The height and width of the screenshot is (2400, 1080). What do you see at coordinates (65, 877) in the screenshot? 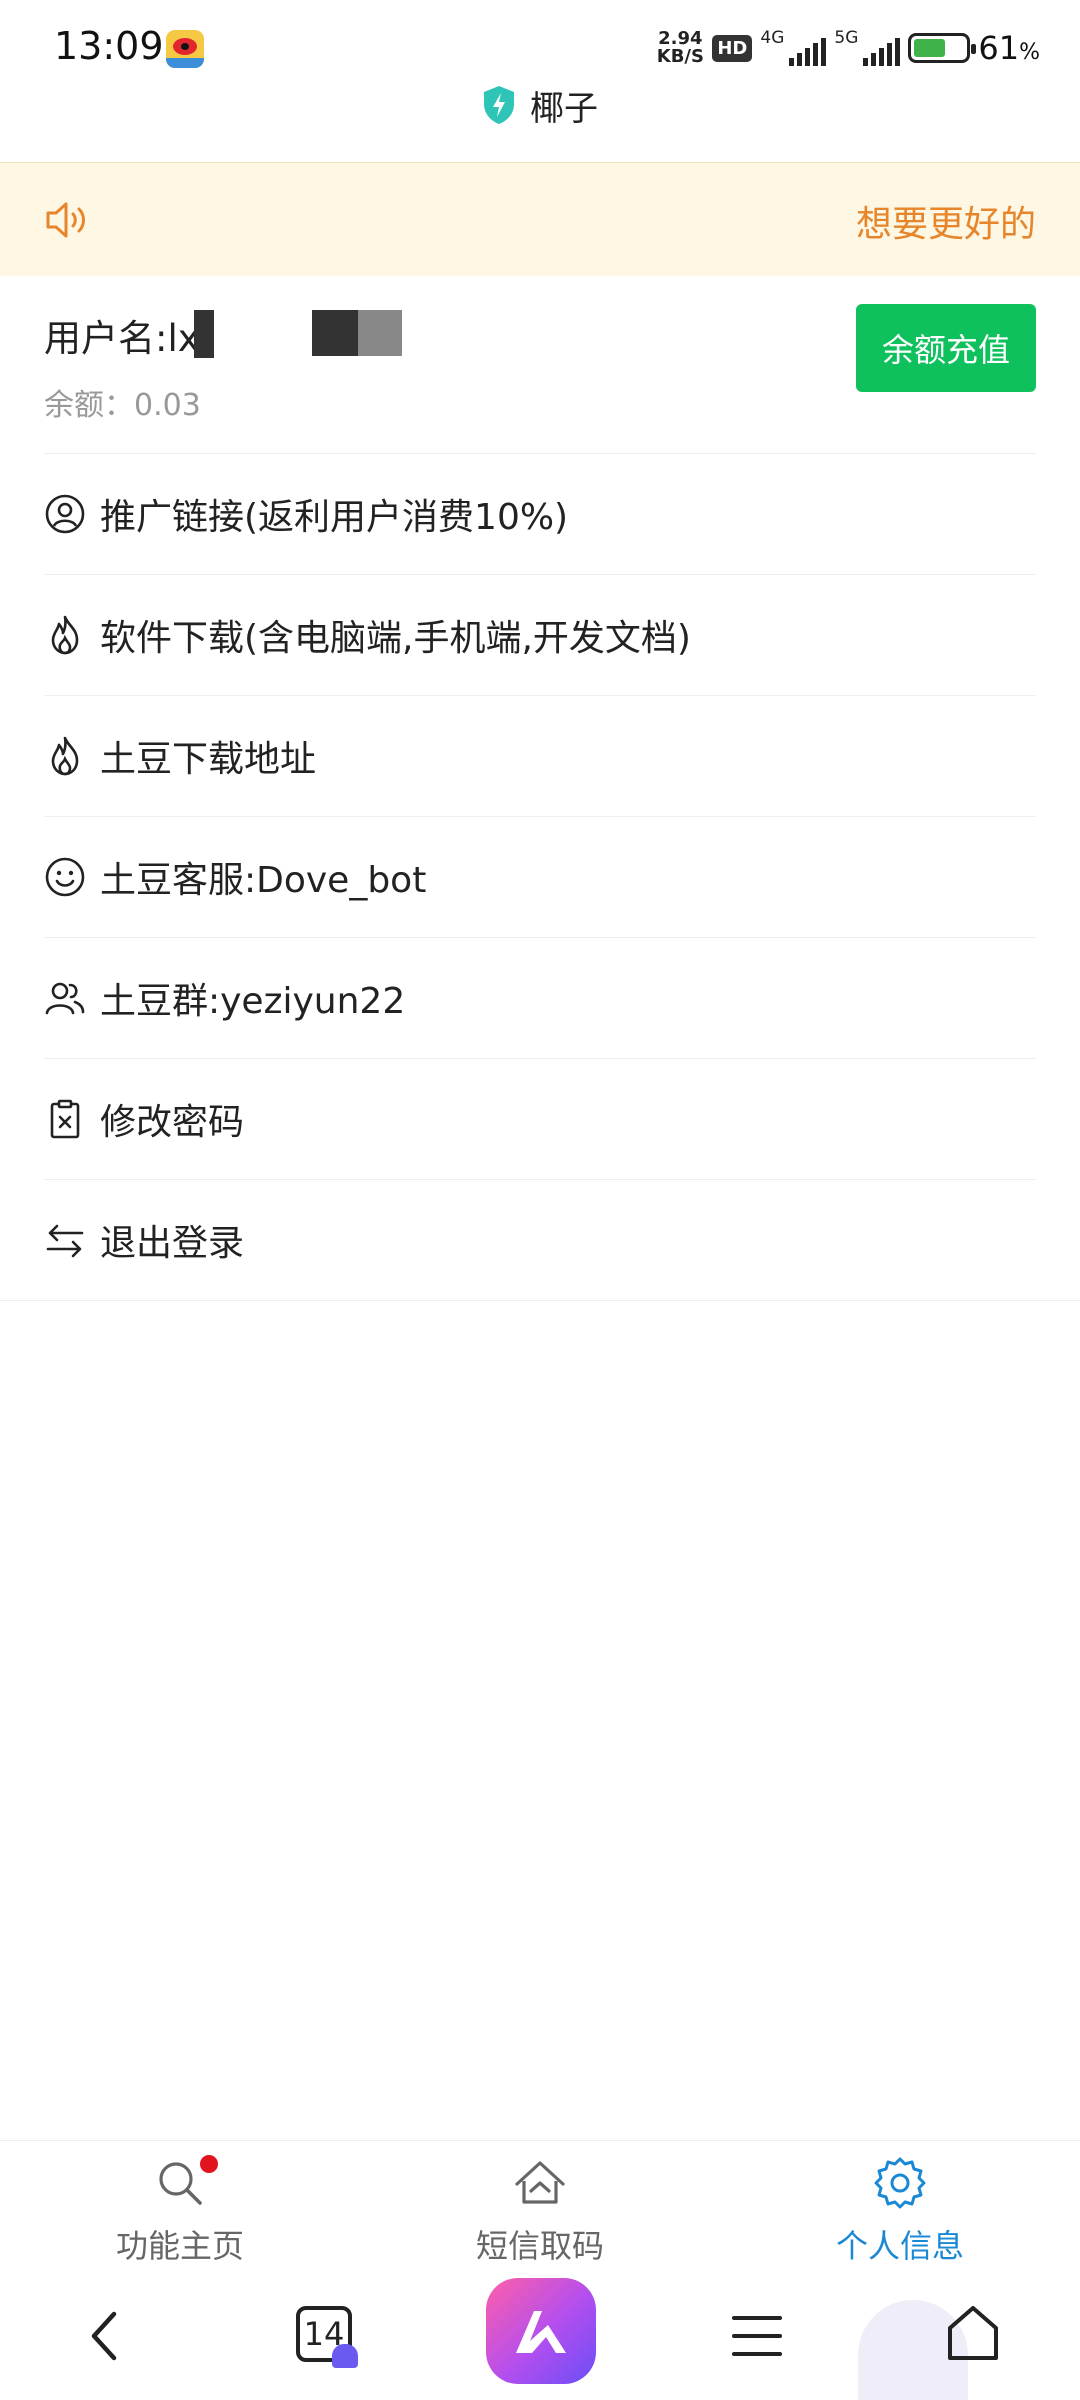
I see `smile-icon` at bounding box center [65, 877].